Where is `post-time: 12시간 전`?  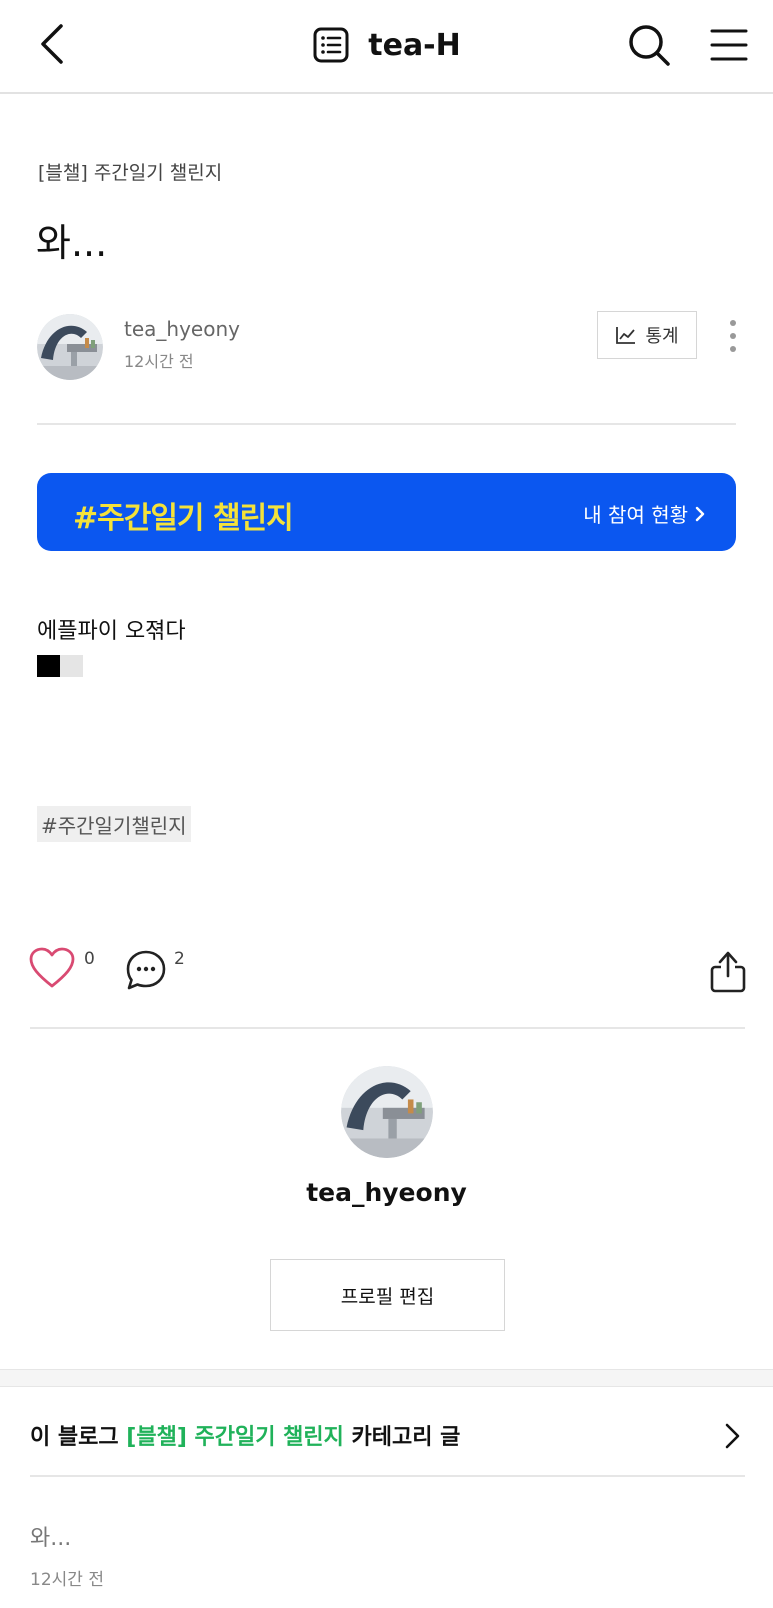 post-time: 12시간 전 is located at coordinates (159, 361).